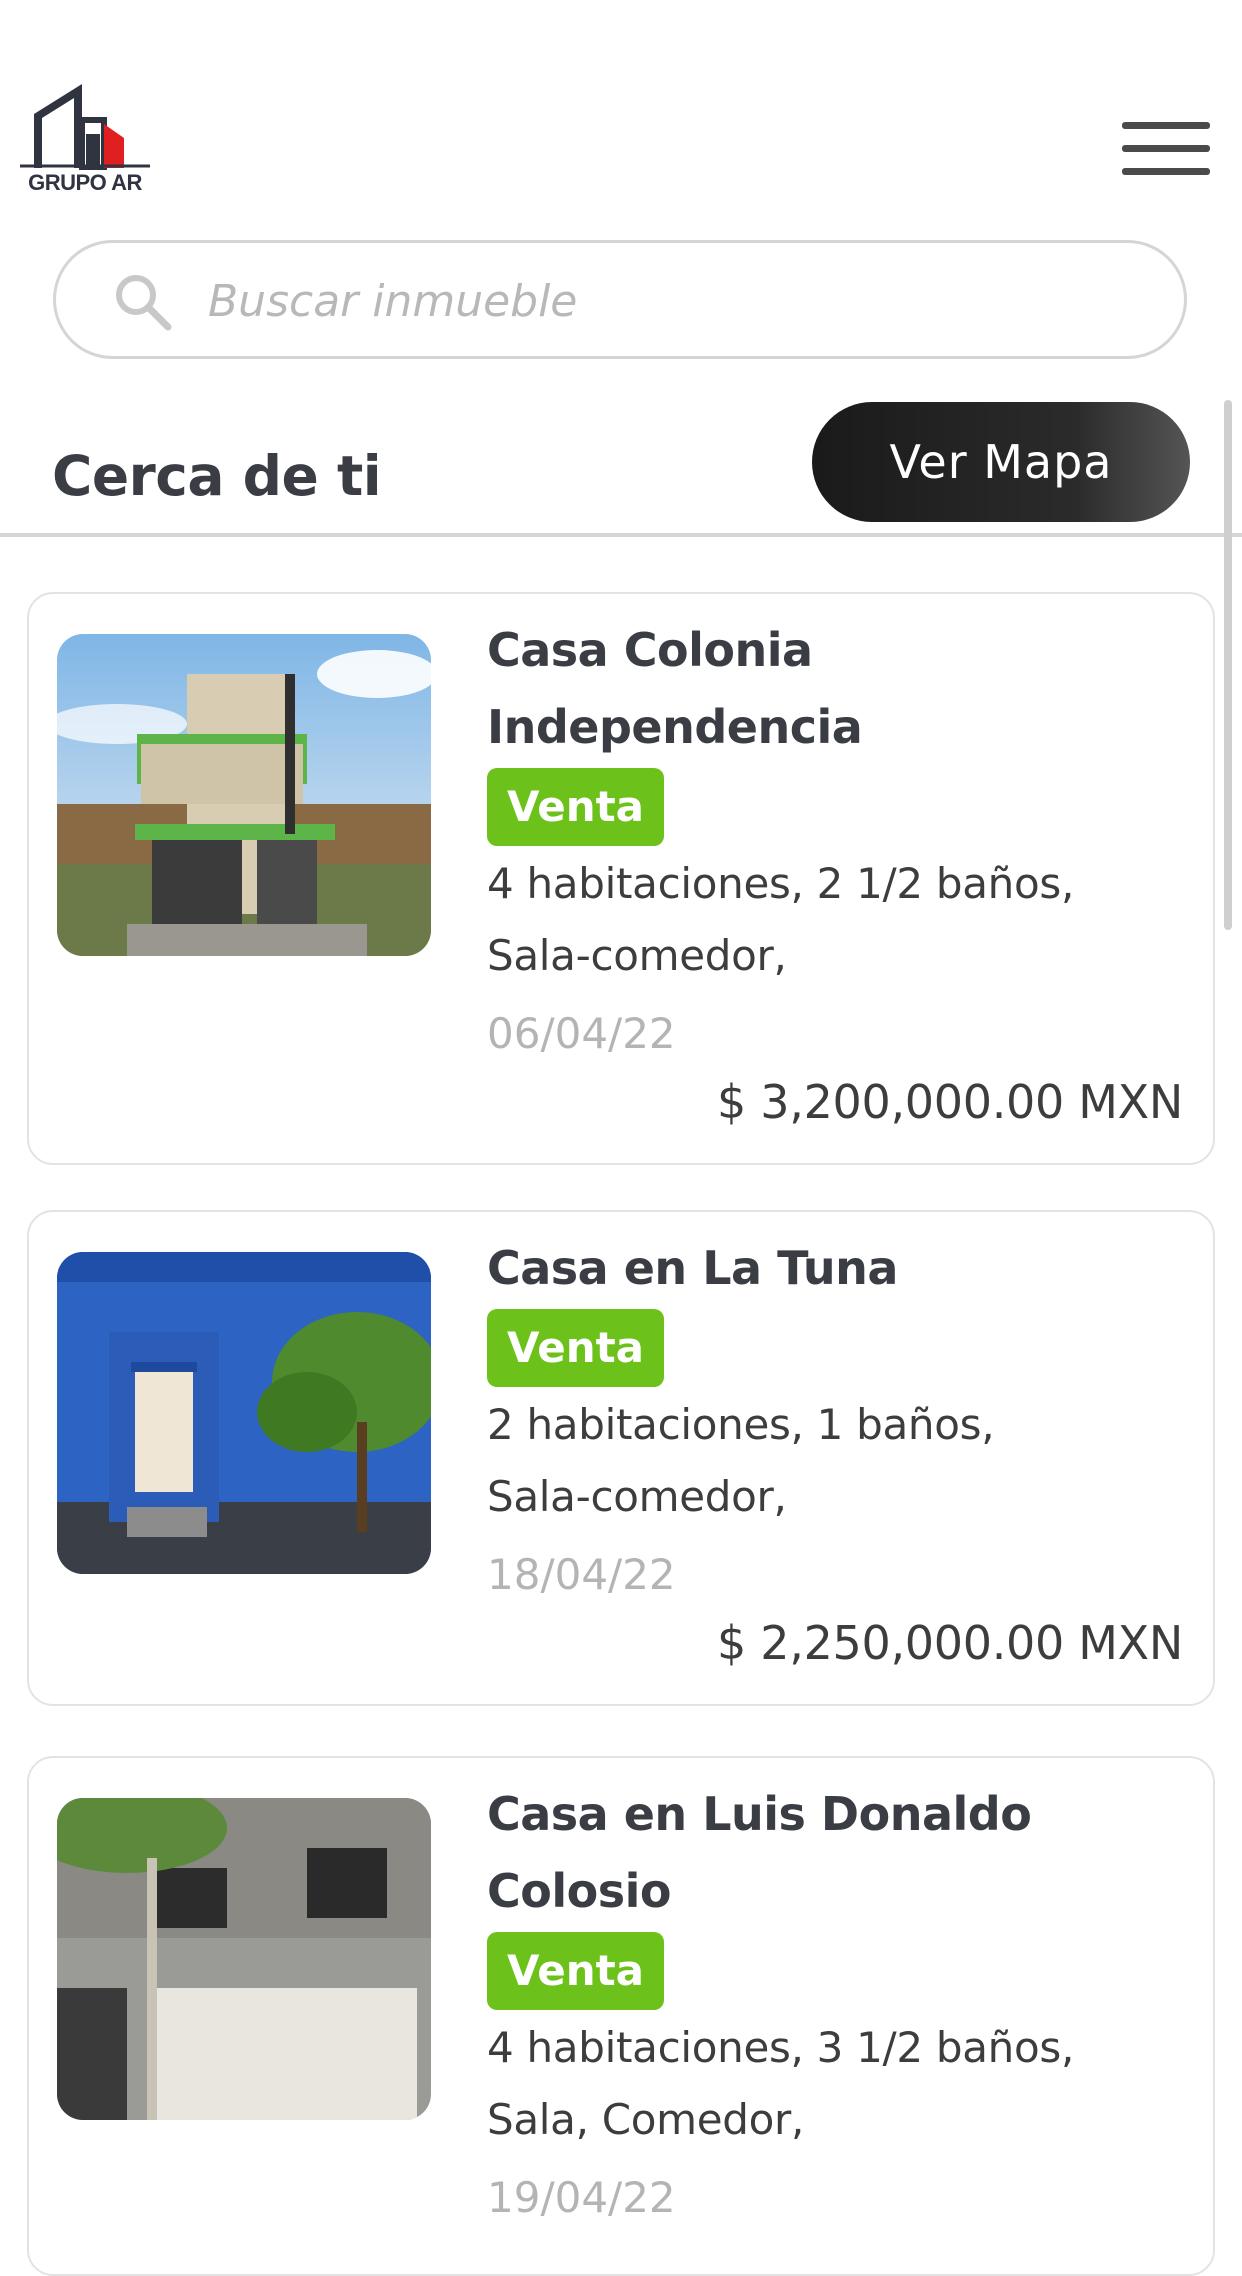 Image resolution: width=1242 pixels, height=2276 pixels. I want to click on listing-price: $ 3,200,000.00 MXN, so click(950, 1102).